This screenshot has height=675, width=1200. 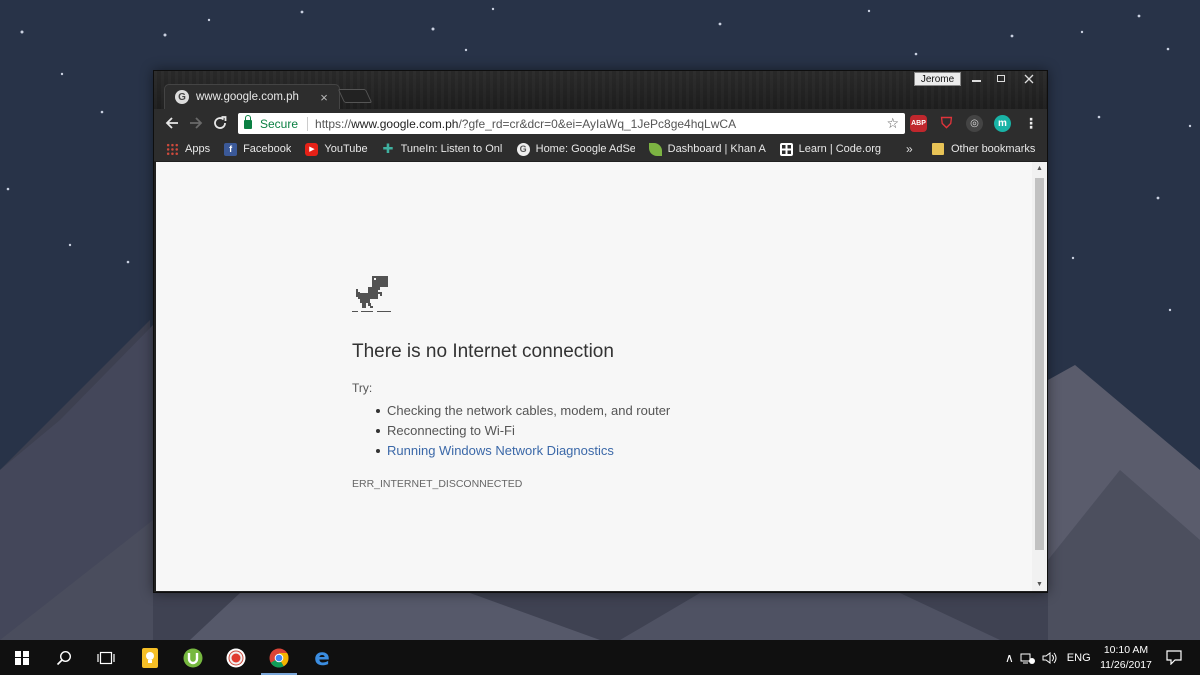 I want to click on apps-grid-icon, so click(x=172, y=149).